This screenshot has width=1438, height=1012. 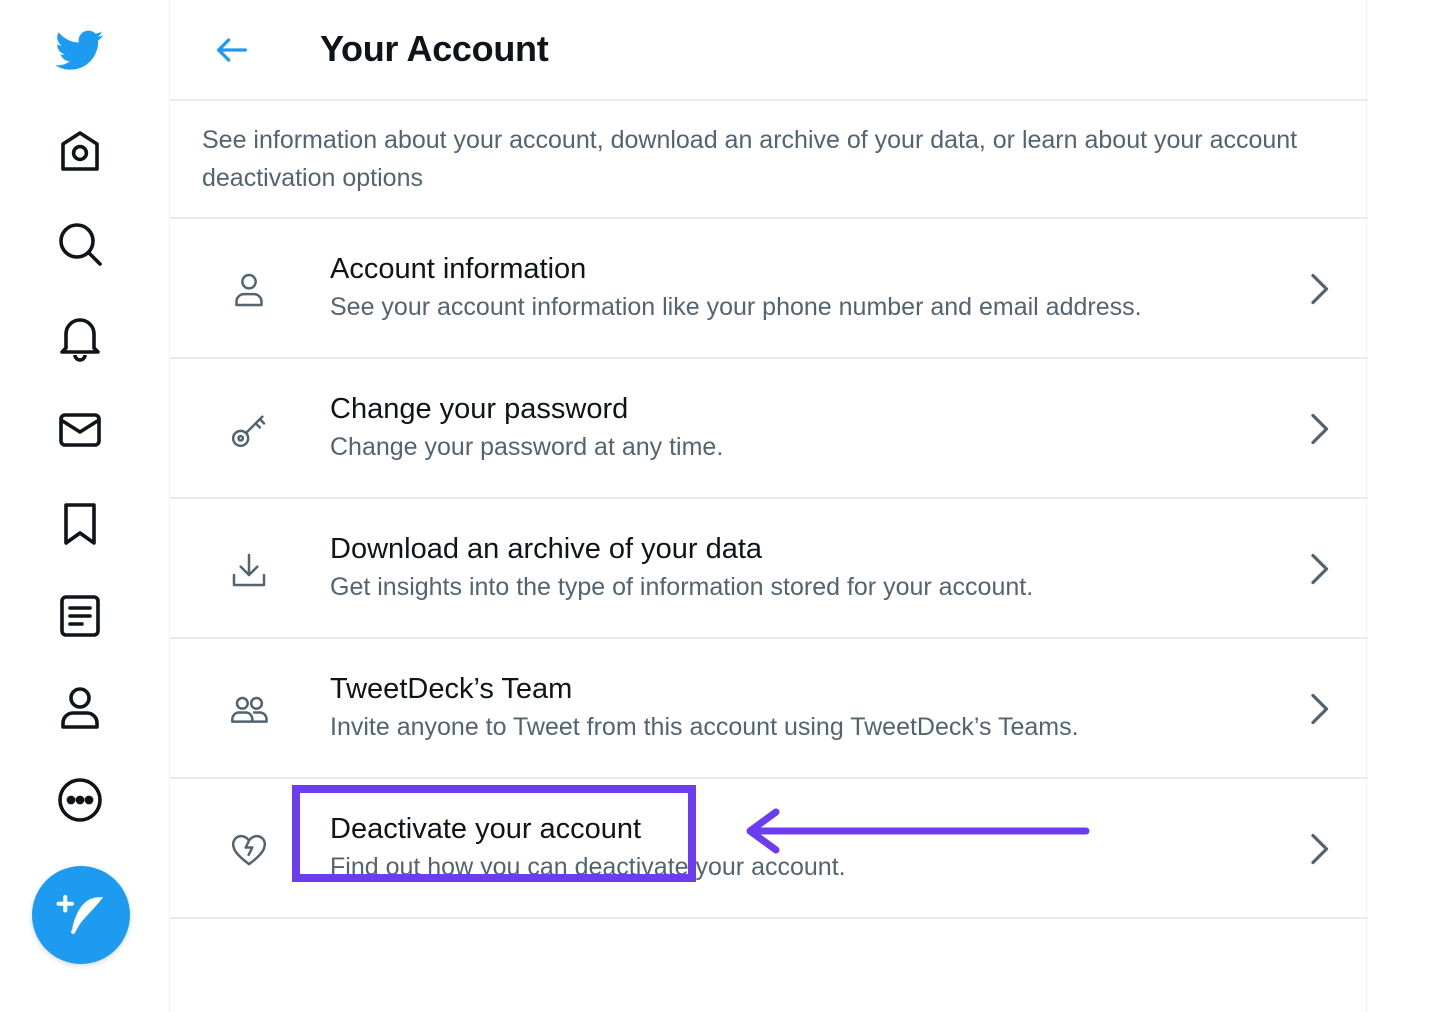 I want to click on more-icon, so click(x=80, y=800).